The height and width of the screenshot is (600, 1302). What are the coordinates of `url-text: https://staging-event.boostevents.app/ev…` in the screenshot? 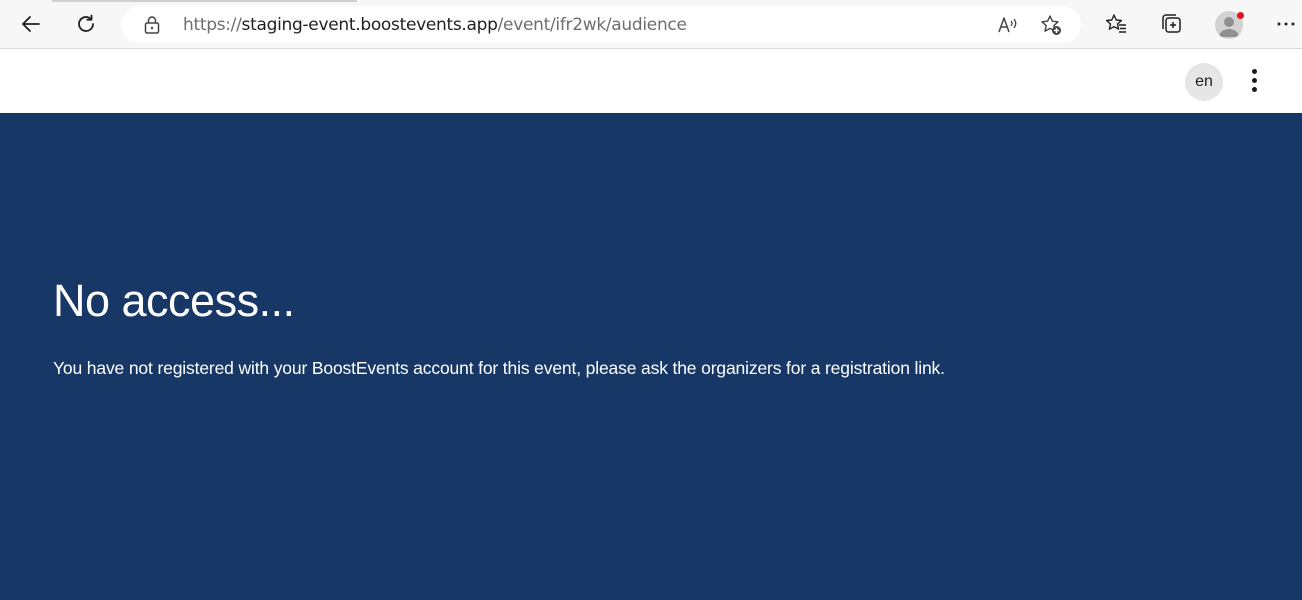 It's located at (435, 25).